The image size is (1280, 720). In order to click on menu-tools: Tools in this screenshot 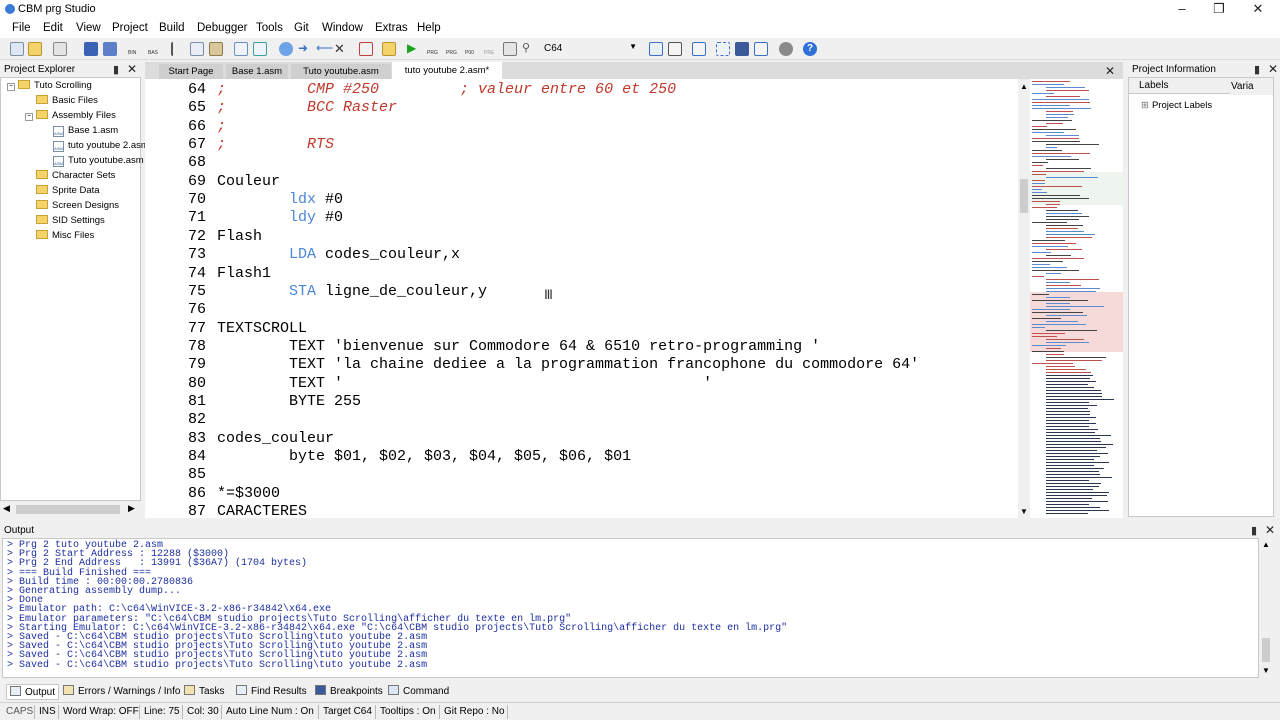, I will do `click(269, 28)`.